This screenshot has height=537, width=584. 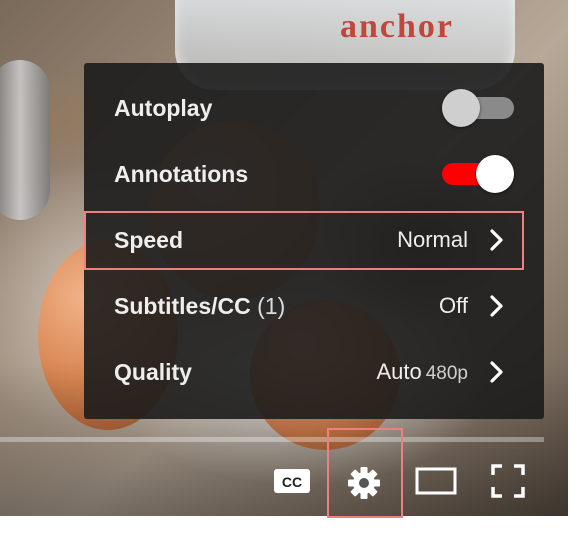 I want to click on closed-captions-icon: CC, so click(x=292, y=481).